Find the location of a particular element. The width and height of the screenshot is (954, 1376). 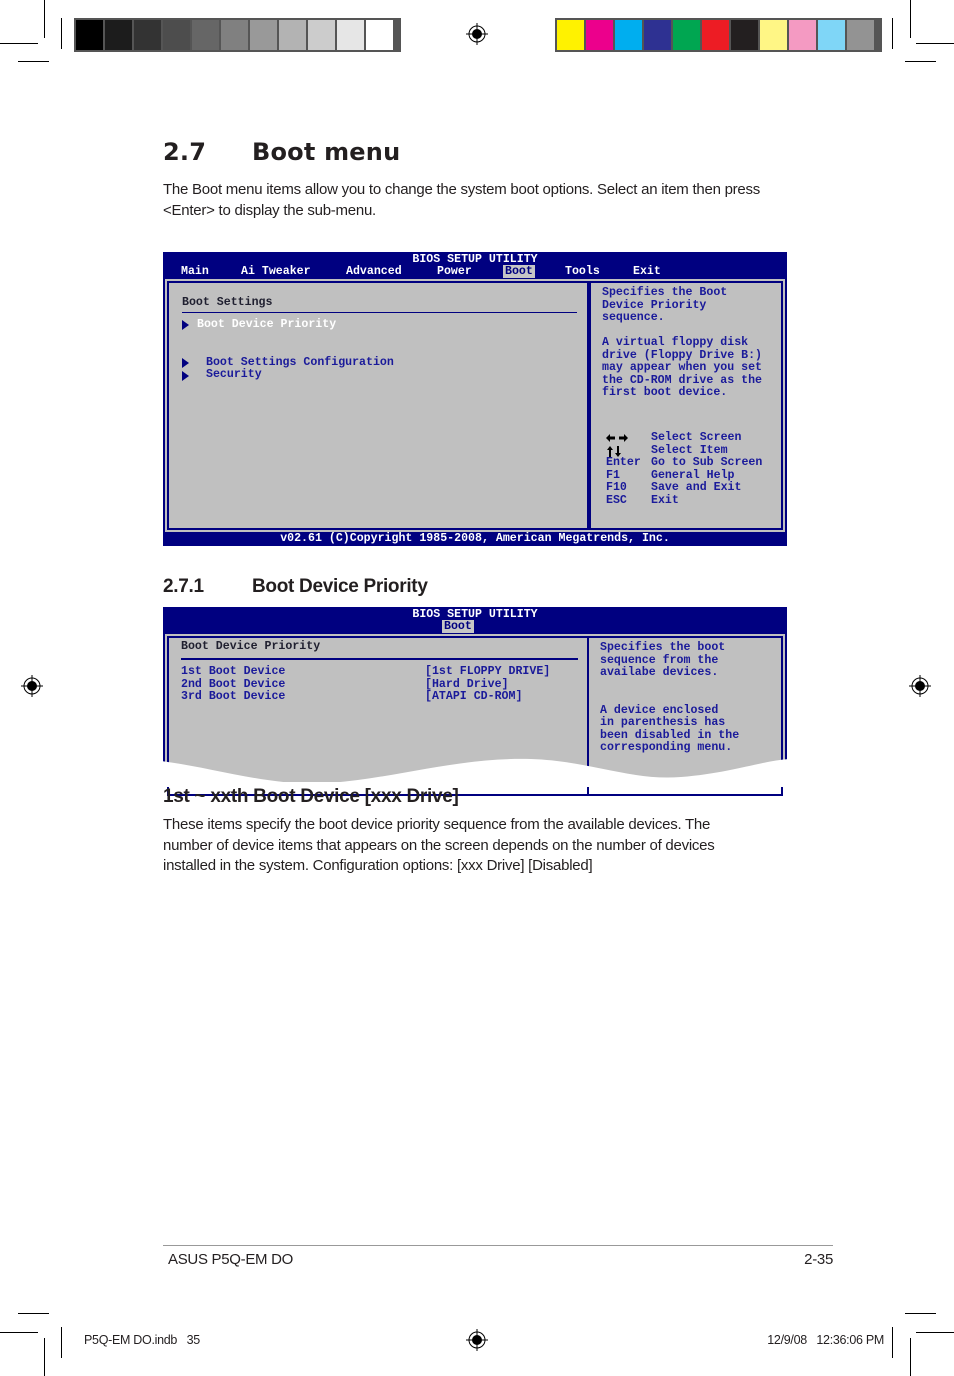

boot-device-label-3rd: 3rd Boot Device is located at coordinates (233, 697).